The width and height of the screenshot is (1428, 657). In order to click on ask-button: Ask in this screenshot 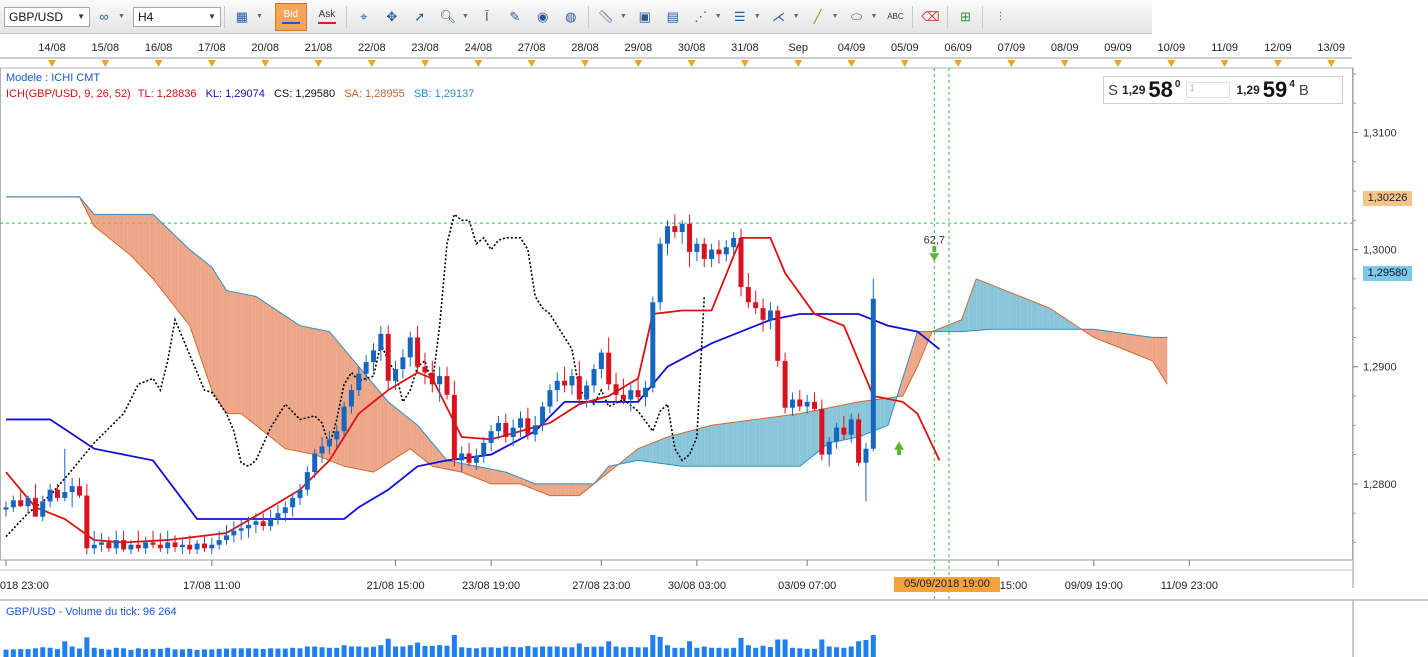, I will do `click(327, 17)`.